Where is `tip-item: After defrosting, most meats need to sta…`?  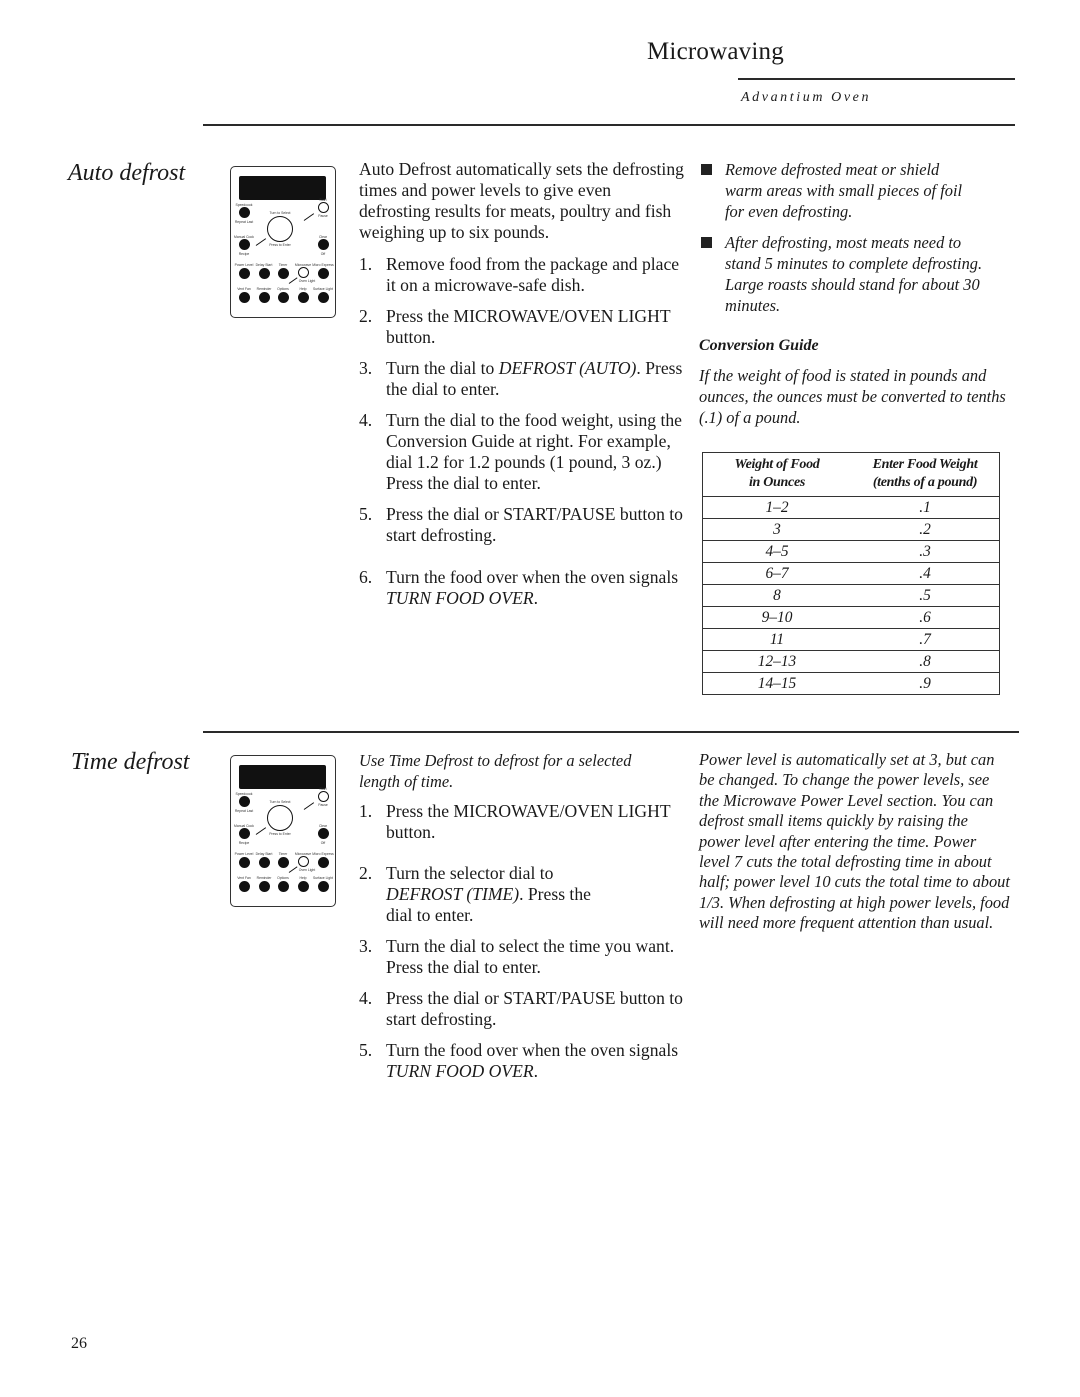
tip-item: After defrosting, most meats need to sta… is located at coordinates (843, 274).